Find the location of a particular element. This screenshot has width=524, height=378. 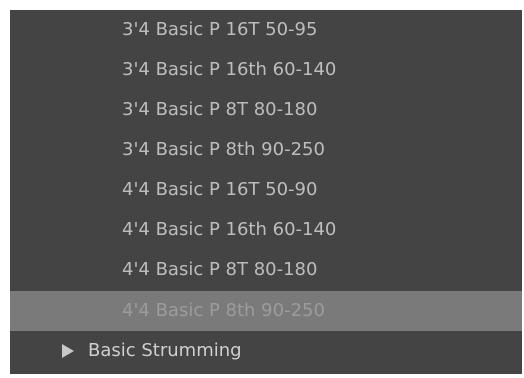

preset-item: 4'4 Basic P 16th 60-140 is located at coordinates (266, 230).